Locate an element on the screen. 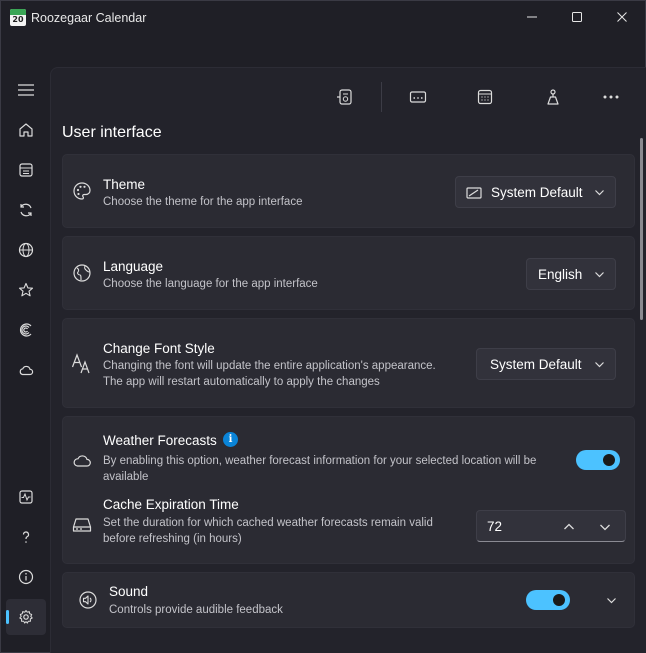 The width and height of the screenshot is (646, 653). nav-menu-toggle is located at coordinates (26, 90).